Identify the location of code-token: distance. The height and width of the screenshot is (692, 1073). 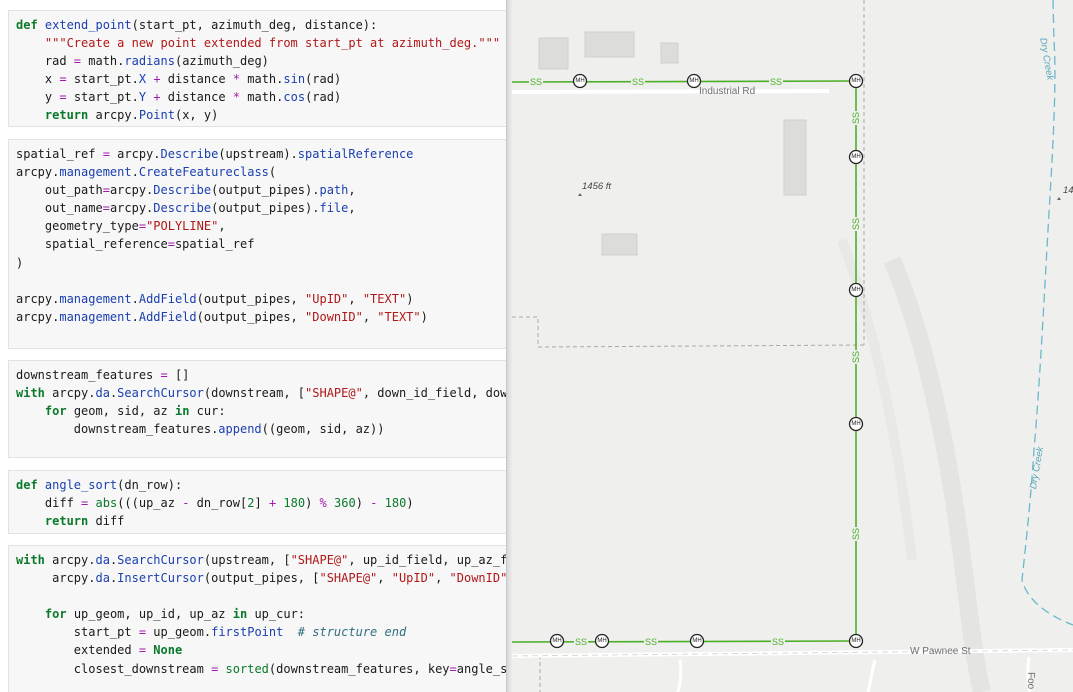
(196, 97).